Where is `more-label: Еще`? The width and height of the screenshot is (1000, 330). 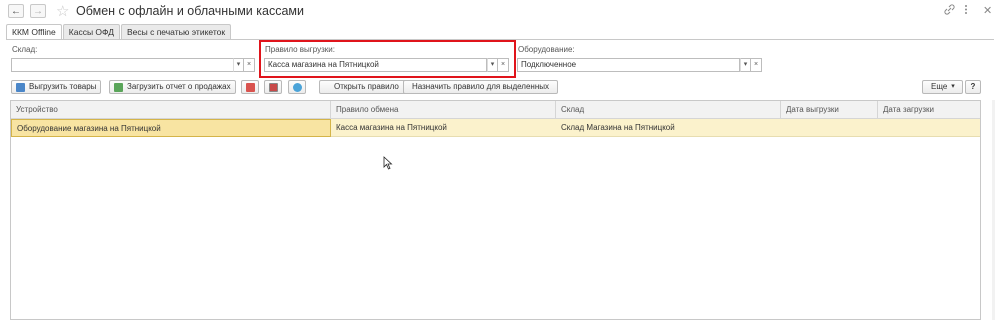
more-label: Еще is located at coordinates (939, 86).